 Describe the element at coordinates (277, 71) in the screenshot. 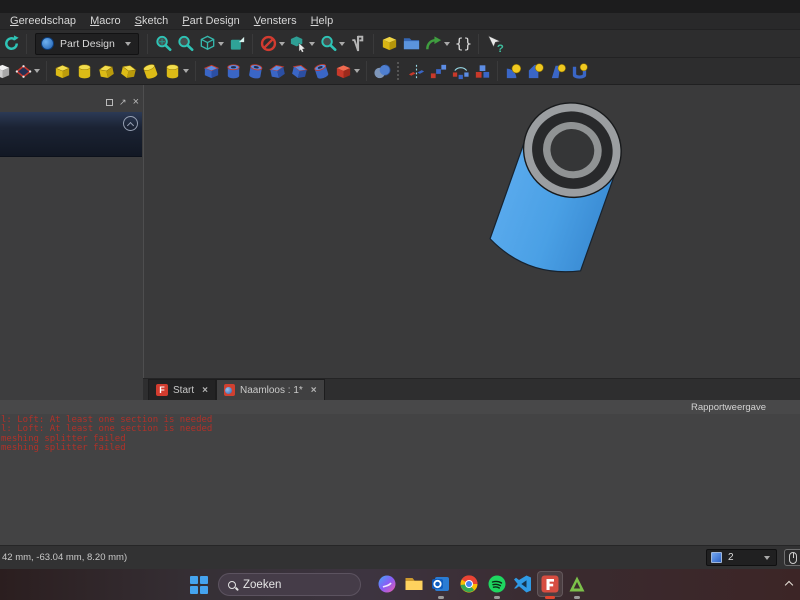

I see `subtractive-loft-icon` at that location.